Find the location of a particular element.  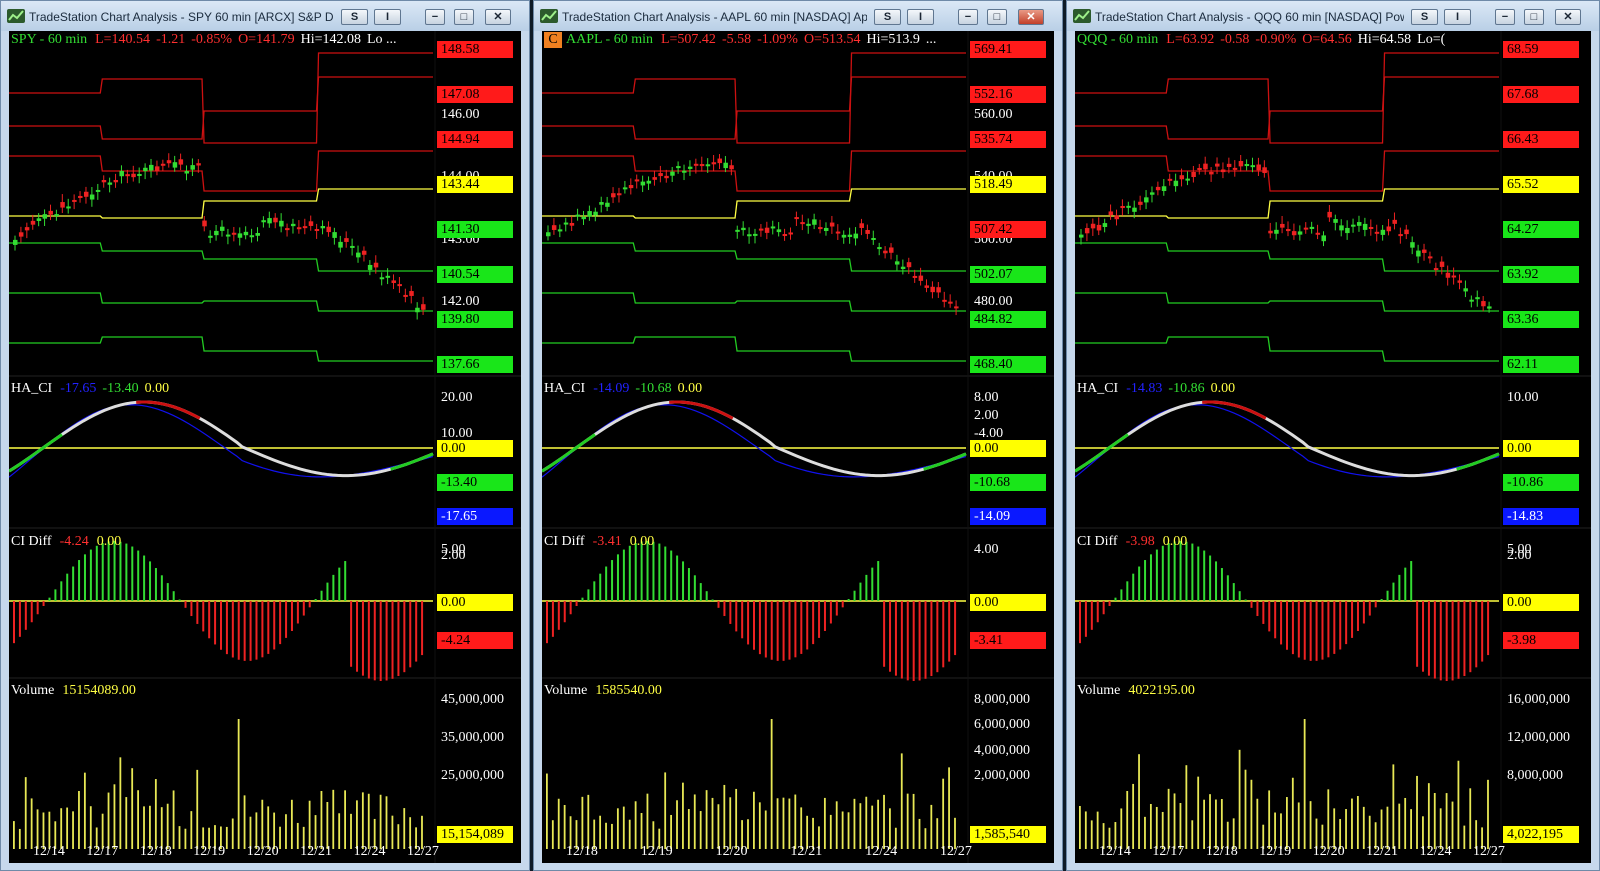

date-axis-label: 12/21 is located at coordinates (1382, 851).